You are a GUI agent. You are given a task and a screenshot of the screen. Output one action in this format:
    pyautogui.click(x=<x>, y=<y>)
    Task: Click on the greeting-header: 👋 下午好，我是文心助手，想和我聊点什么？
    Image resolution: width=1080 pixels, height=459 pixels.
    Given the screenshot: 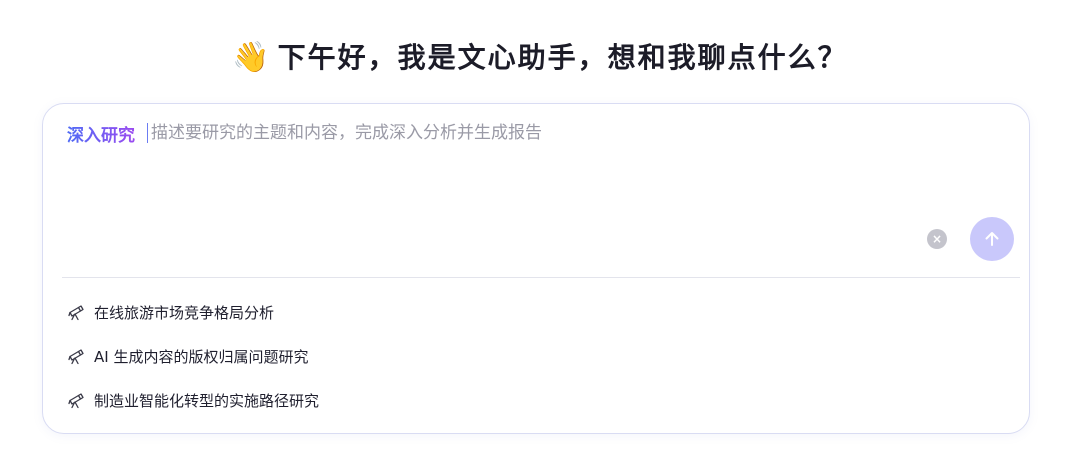 What is the action you would take?
    pyautogui.click(x=540, y=58)
    